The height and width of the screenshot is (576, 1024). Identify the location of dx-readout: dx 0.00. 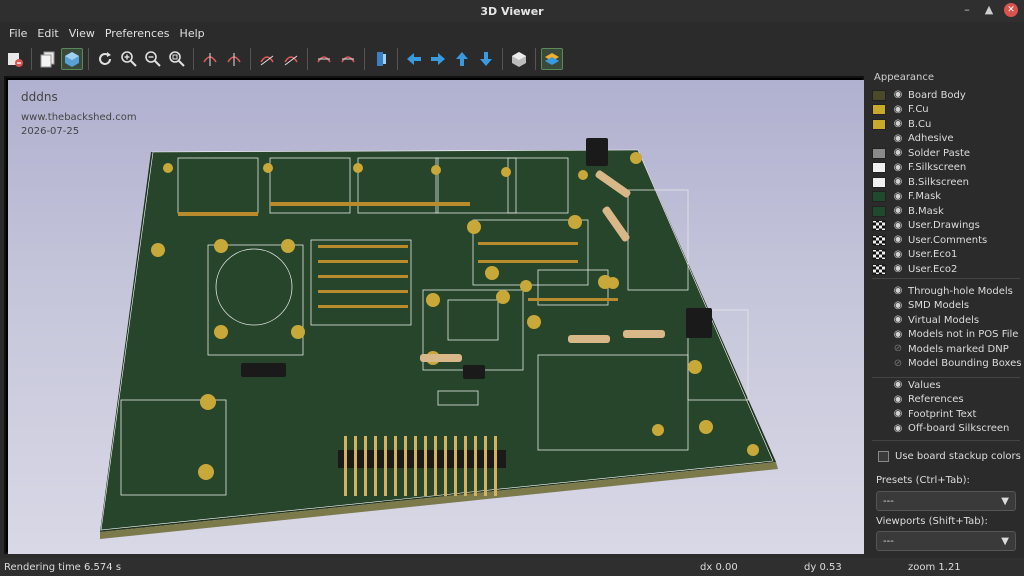
(719, 567).